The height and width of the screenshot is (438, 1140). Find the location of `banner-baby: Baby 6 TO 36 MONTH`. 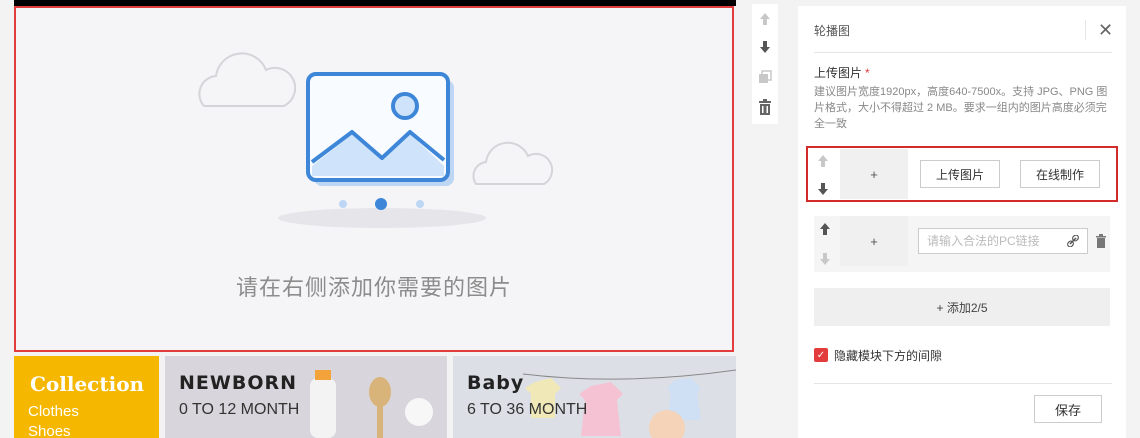

banner-baby: Baby 6 TO 36 MONTH is located at coordinates (594, 397).